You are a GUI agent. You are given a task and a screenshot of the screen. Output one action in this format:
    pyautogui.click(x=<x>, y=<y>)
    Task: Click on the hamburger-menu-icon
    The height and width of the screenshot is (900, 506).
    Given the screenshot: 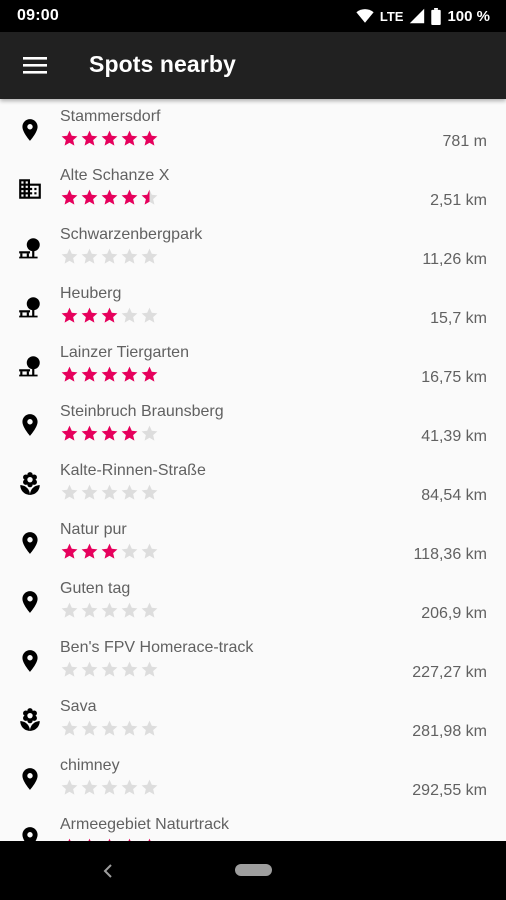 What is the action you would take?
    pyautogui.click(x=35, y=65)
    